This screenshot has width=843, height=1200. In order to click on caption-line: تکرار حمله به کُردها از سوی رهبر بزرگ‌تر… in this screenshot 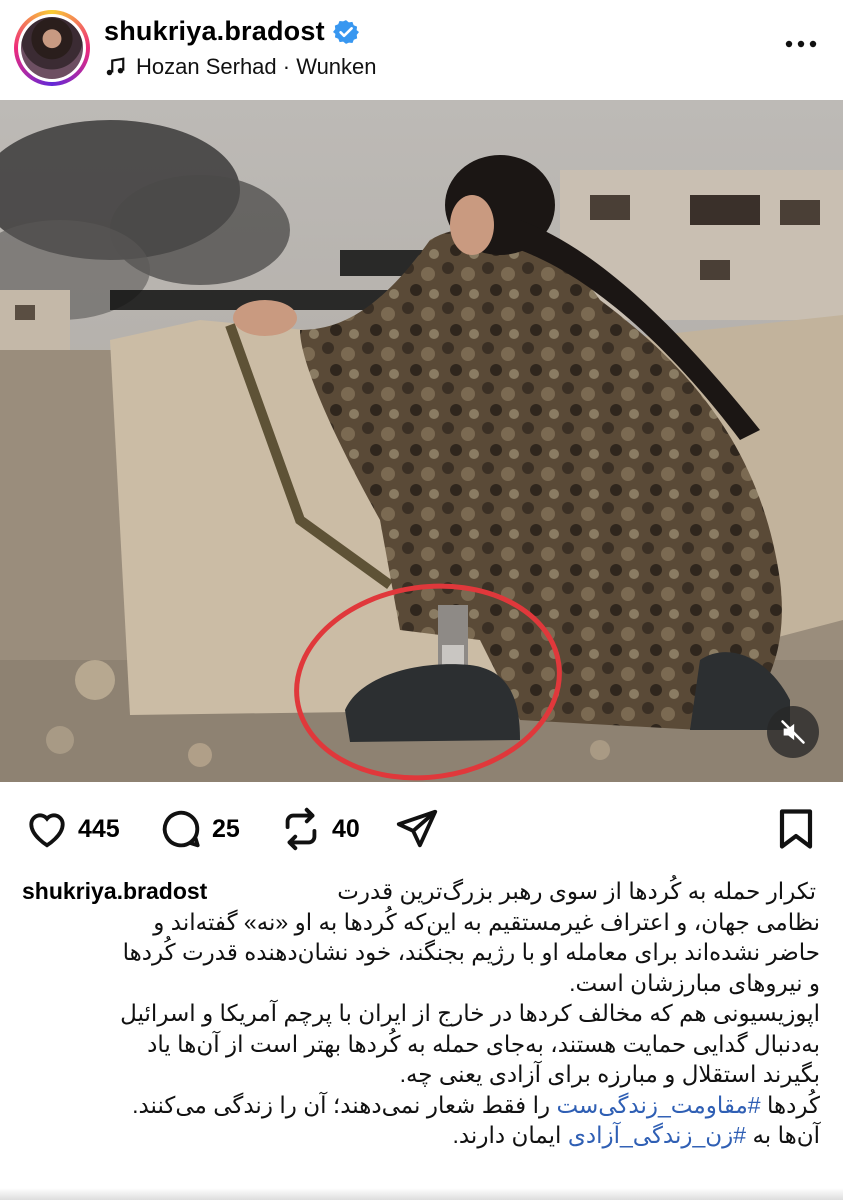, I will do `click(576, 891)`.